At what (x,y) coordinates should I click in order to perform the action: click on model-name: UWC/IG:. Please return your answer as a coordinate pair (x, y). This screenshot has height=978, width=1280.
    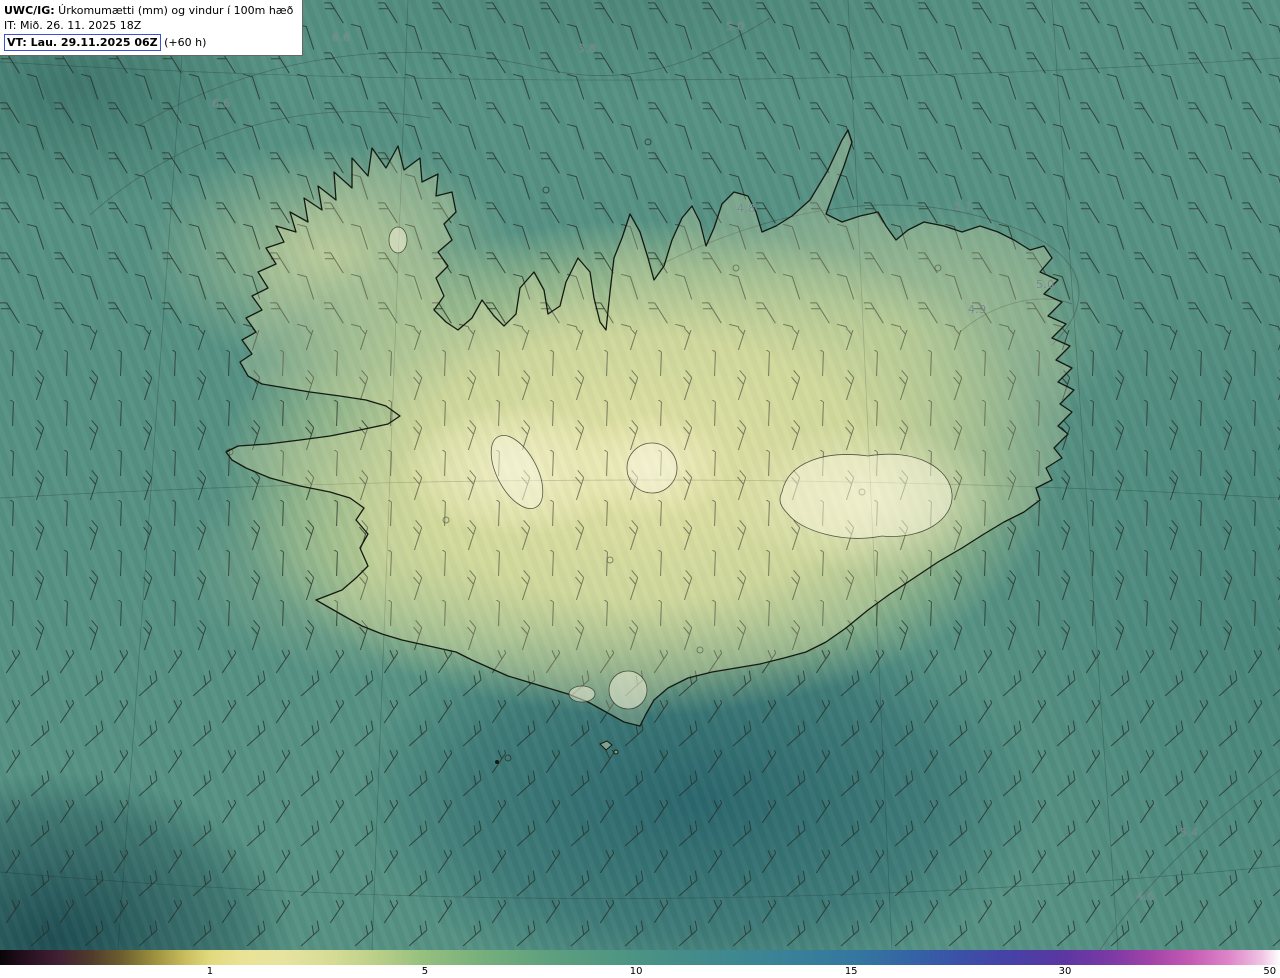
    Looking at the image, I should click on (29, 10).